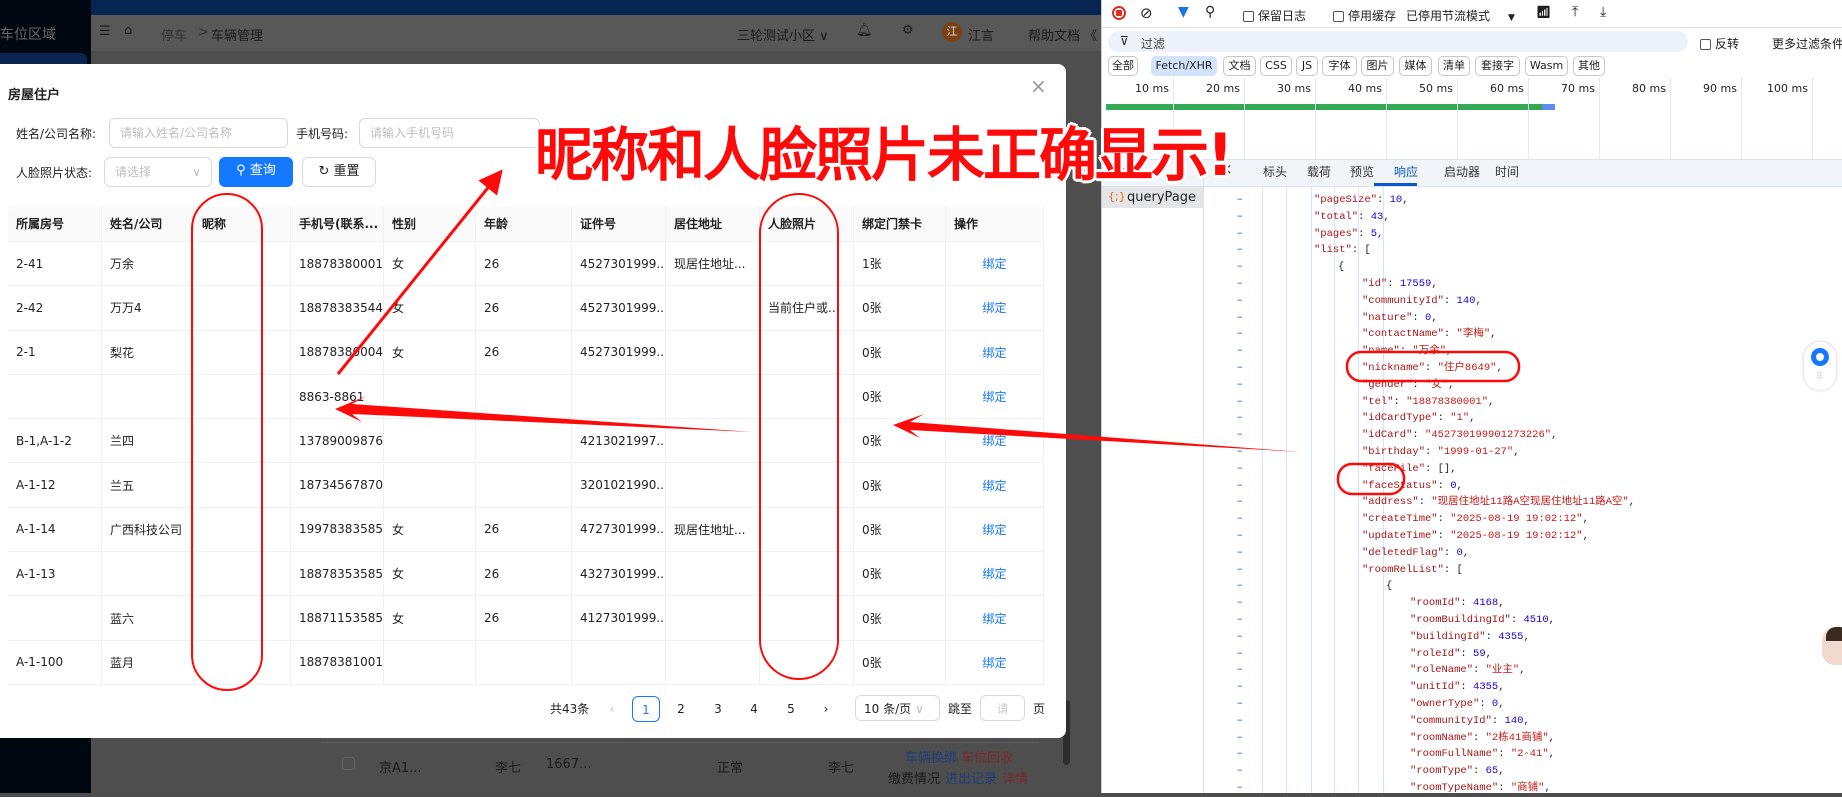 Image resolution: width=1842 pixels, height=797 pixels. What do you see at coordinates (612, 709) in the screenshot?
I see `prev-page-button: ‹` at bounding box center [612, 709].